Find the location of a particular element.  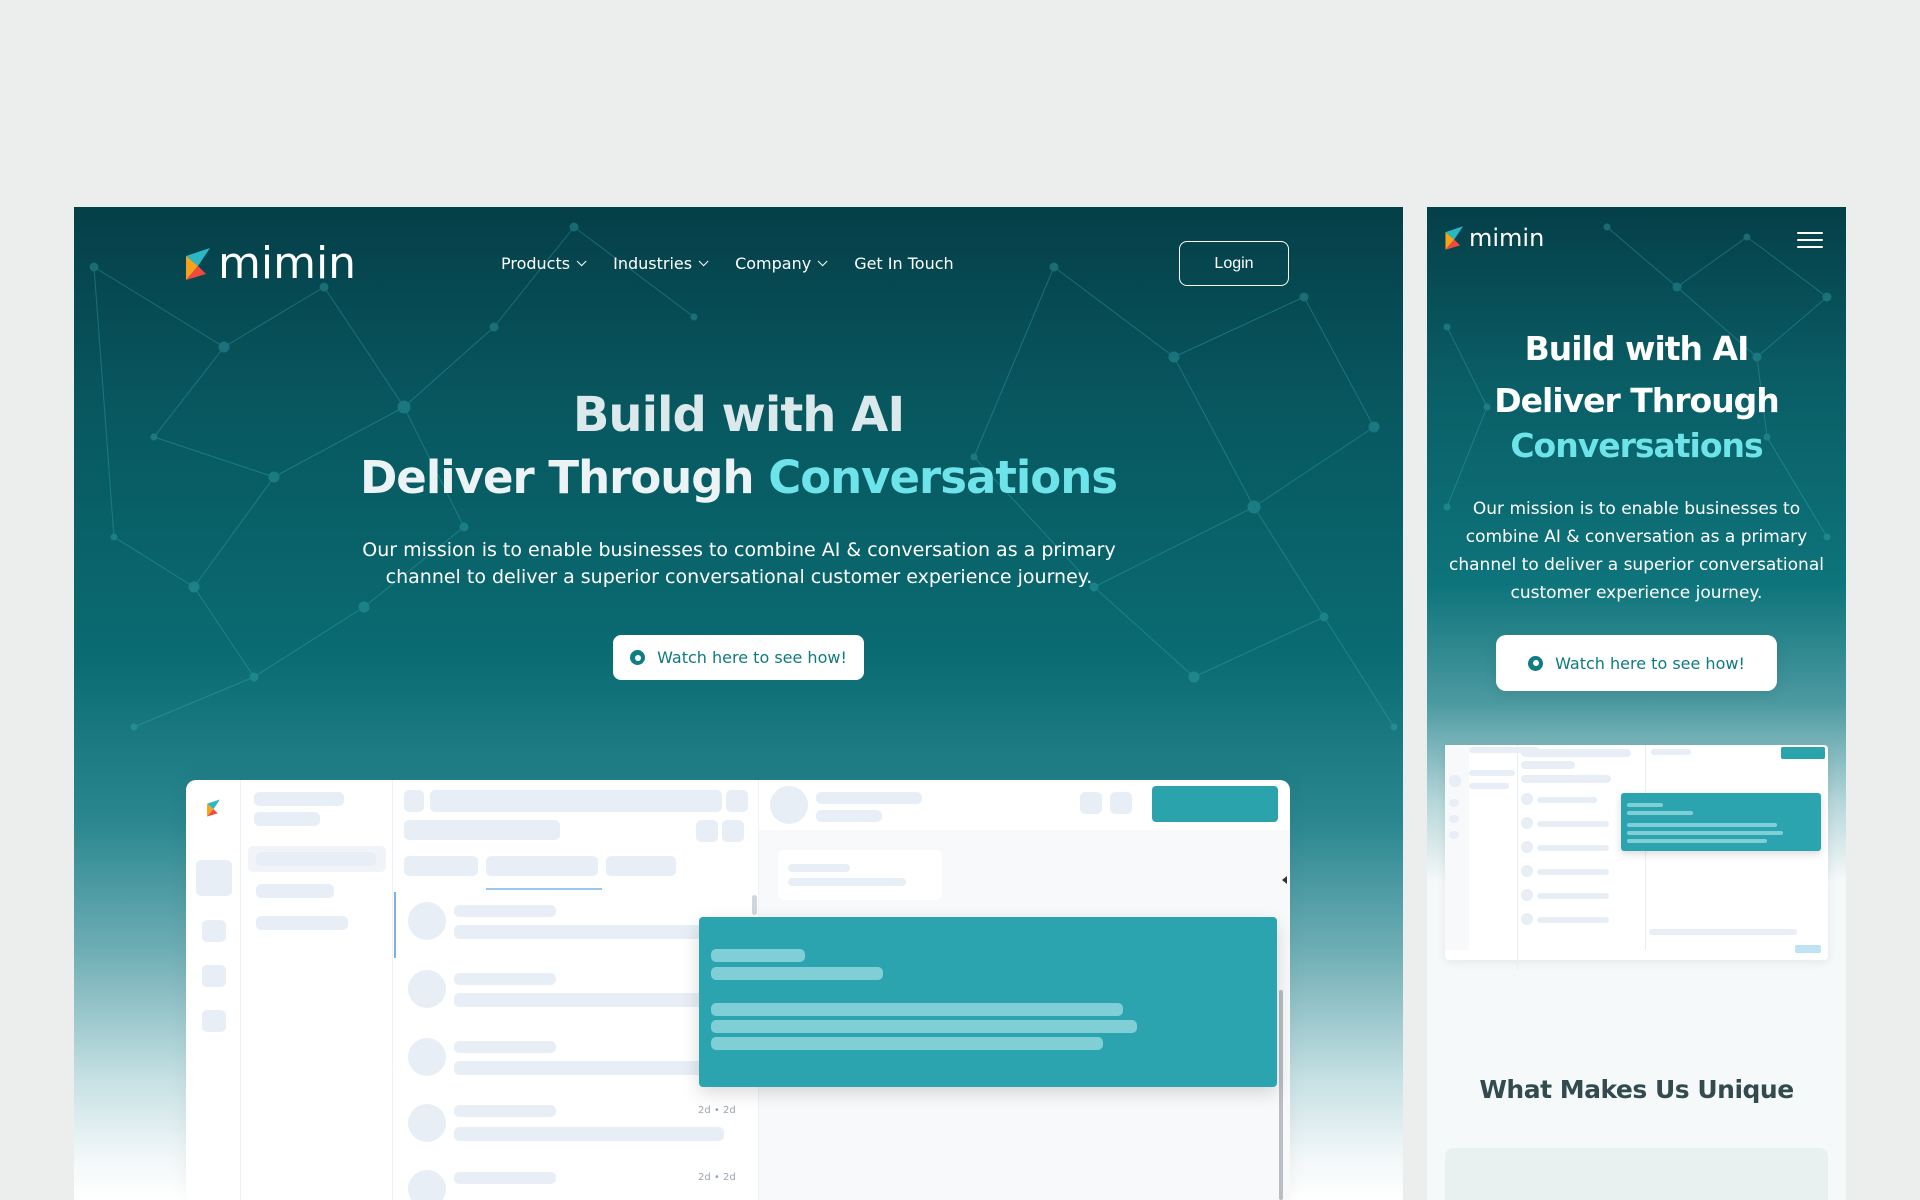

nav-industries-label: Industries is located at coordinates (653, 263).